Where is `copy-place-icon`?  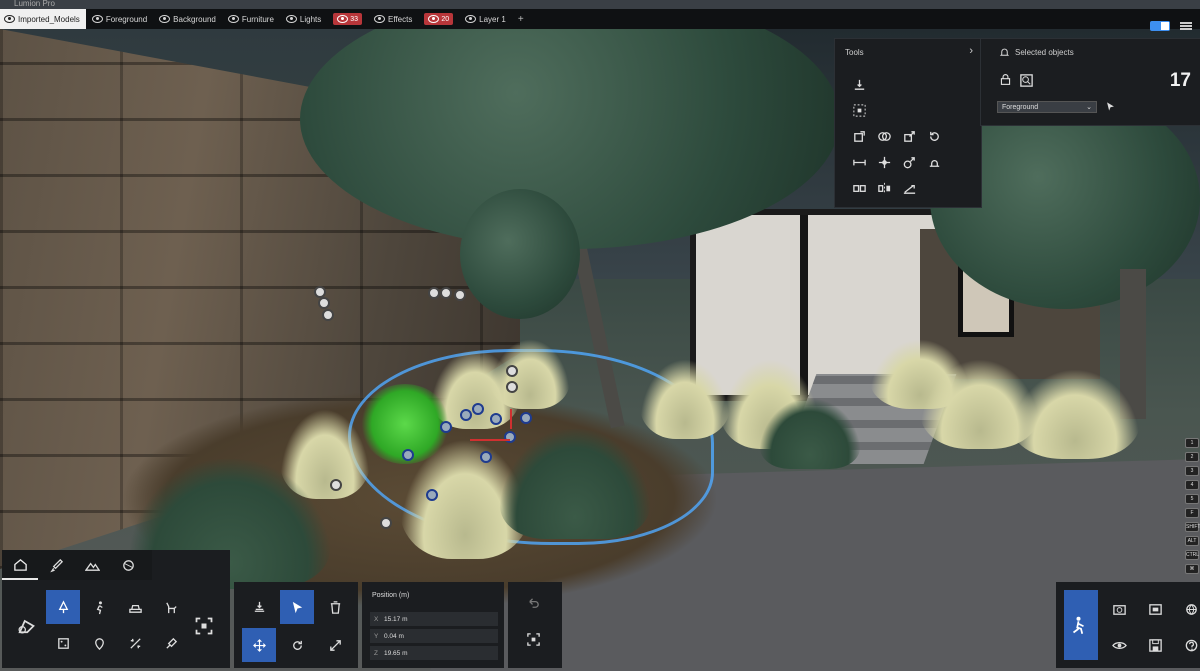 copy-place-icon is located at coordinates (859, 136).